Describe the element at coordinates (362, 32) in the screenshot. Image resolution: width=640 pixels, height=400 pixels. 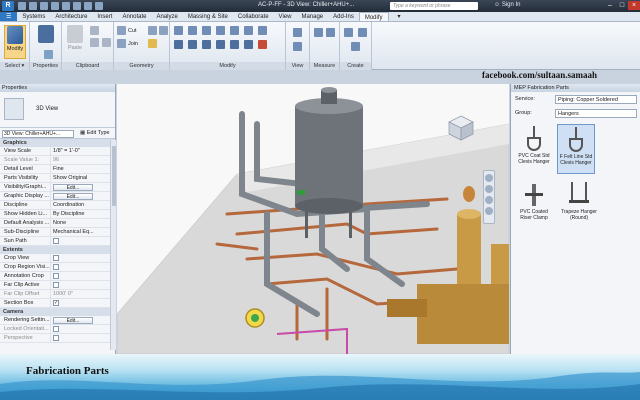
I see `create-group-icon` at that location.